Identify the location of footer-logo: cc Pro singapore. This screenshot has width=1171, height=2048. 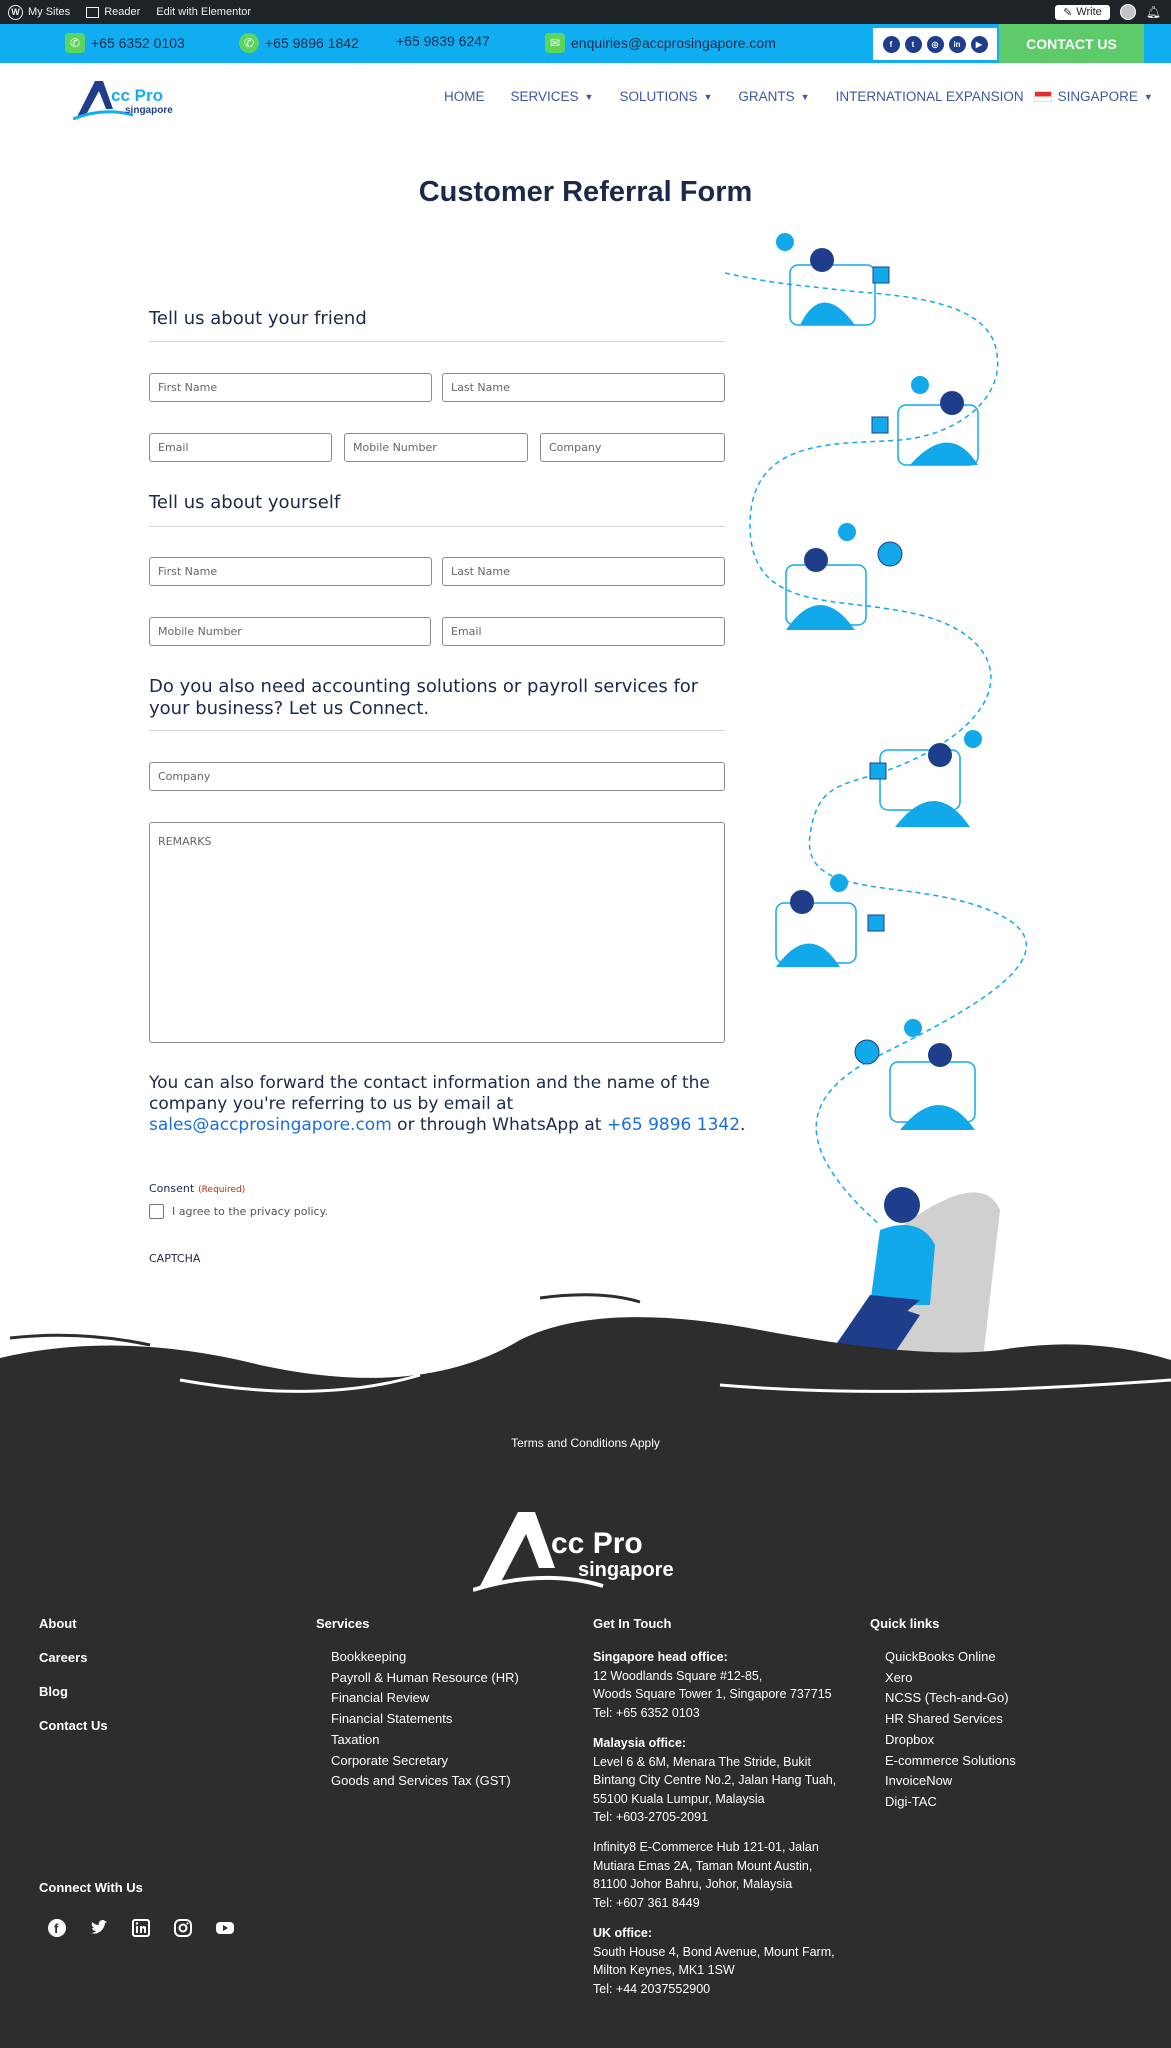
(585, 1551).